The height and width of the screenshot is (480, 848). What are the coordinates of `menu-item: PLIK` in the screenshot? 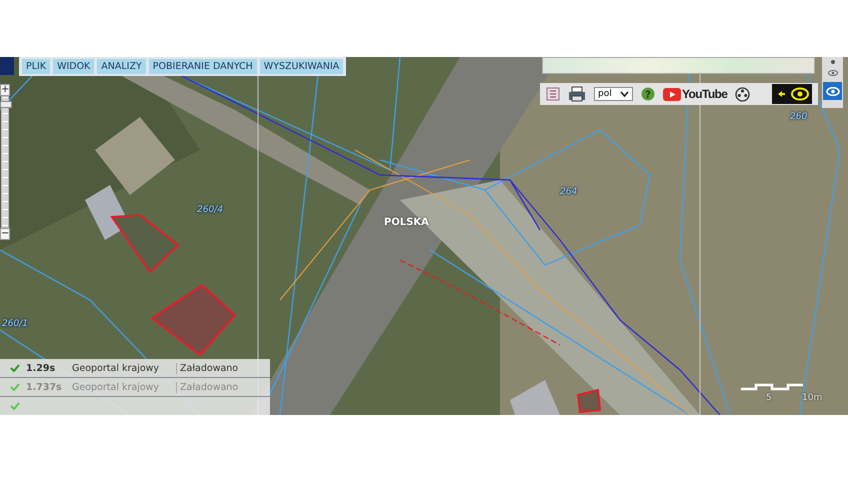 It's located at (36, 66).